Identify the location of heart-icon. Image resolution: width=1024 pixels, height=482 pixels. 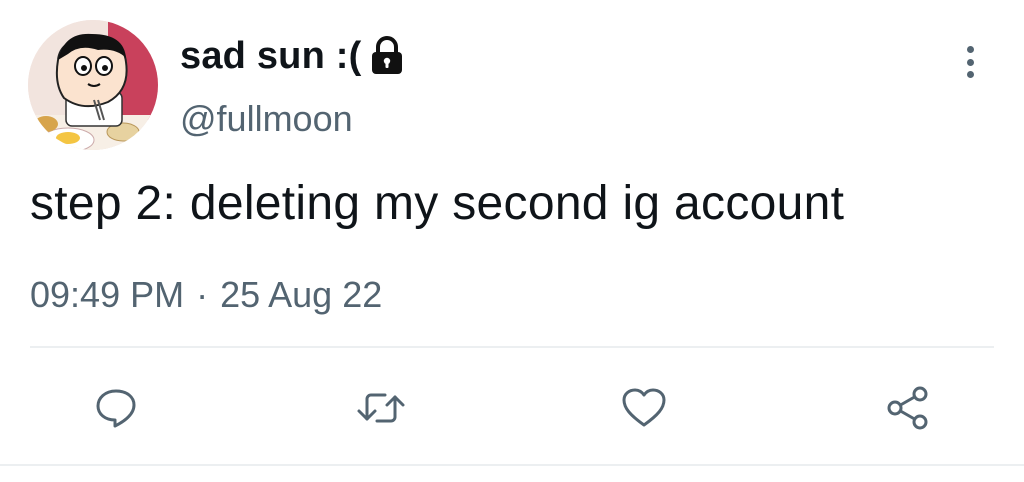
(644, 407).